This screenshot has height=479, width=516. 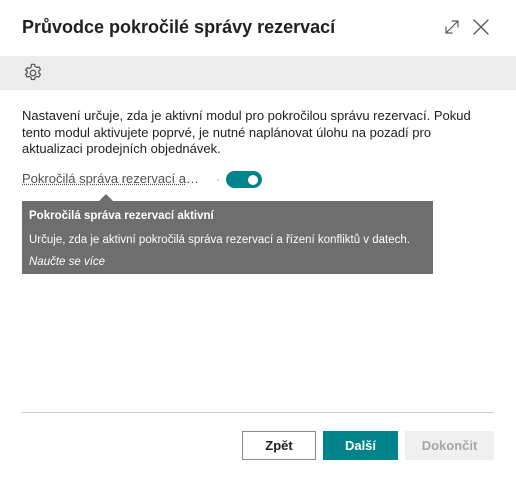 What do you see at coordinates (258, 73) in the screenshot?
I see `action-bar` at bounding box center [258, 73].